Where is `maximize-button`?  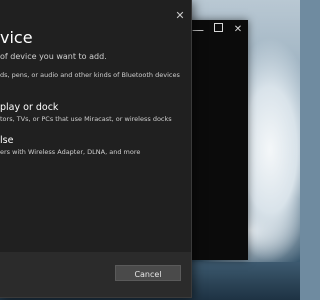
maximize-button is located at coordinates (218, 30).